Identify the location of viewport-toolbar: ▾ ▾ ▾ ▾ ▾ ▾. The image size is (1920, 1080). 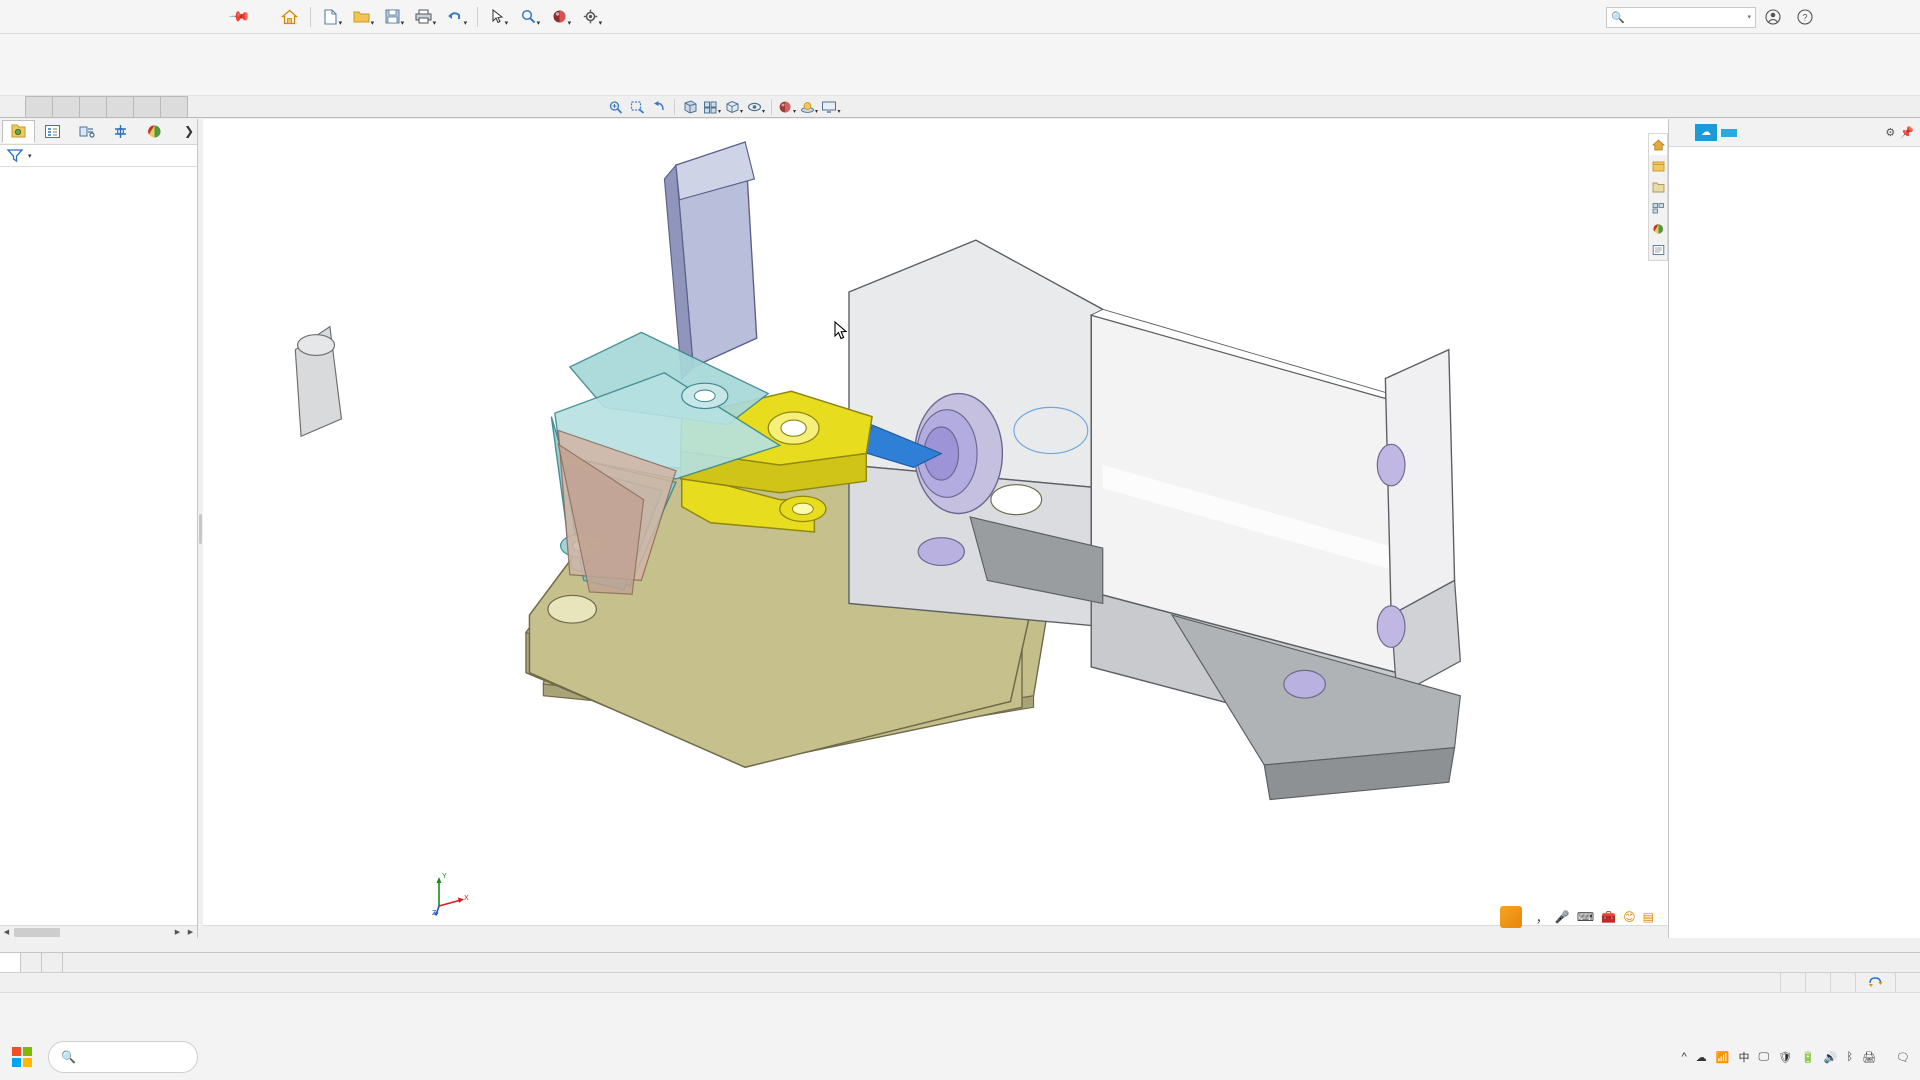
(723, 107).